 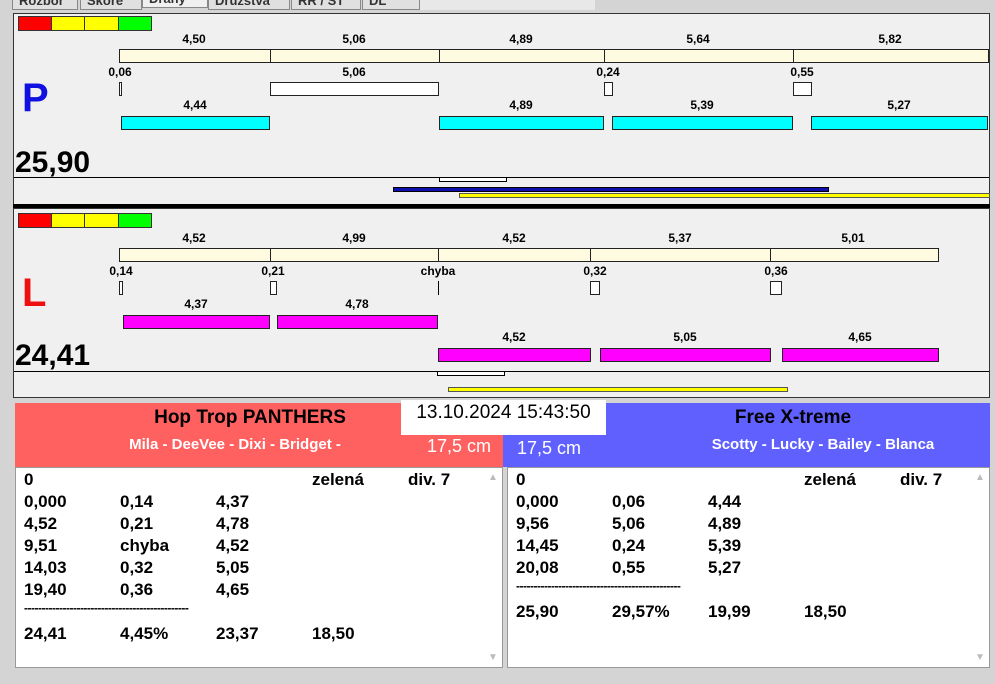 I want to click on time-label: 4,99, so click(x=354, y=238).